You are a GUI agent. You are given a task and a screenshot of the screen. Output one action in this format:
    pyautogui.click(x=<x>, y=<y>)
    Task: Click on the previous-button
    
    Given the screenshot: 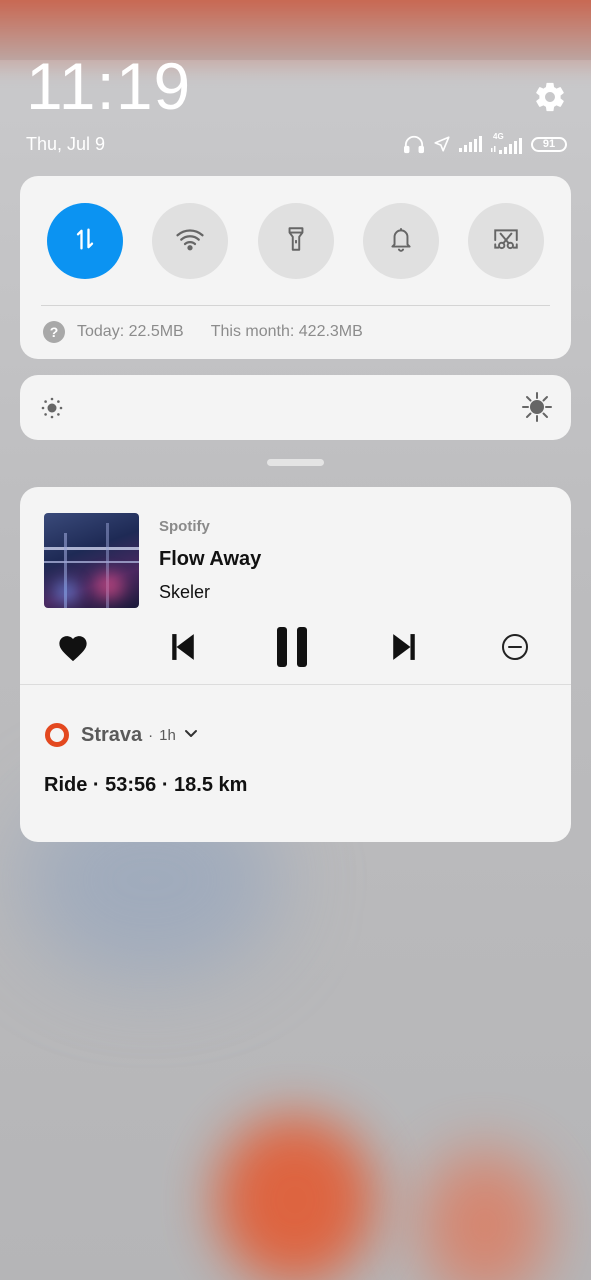 What is the action you would take?
    pyautogui.click(x=183, y=649)
    